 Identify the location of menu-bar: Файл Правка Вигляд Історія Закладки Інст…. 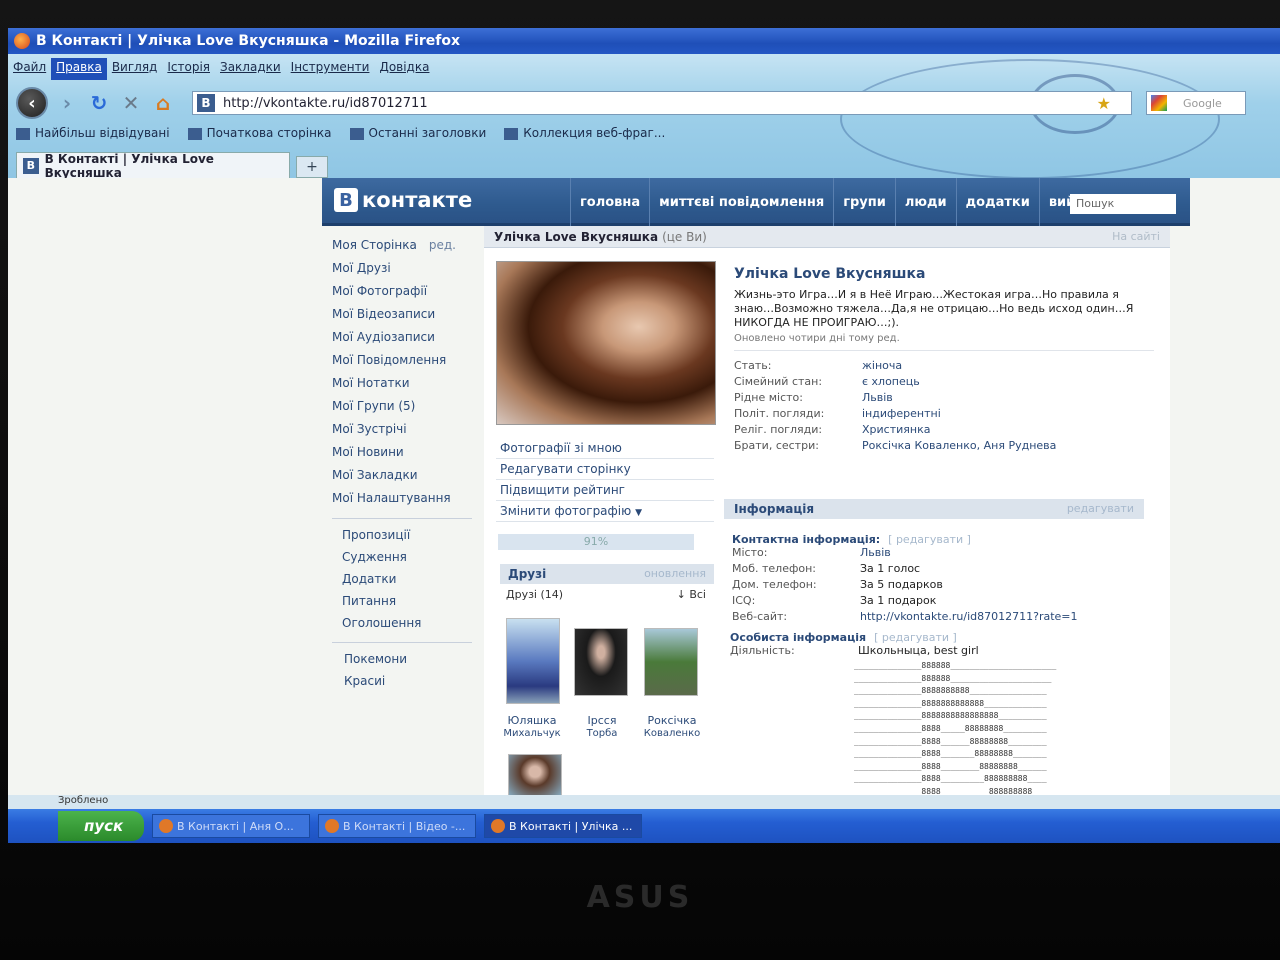
(221, 69).